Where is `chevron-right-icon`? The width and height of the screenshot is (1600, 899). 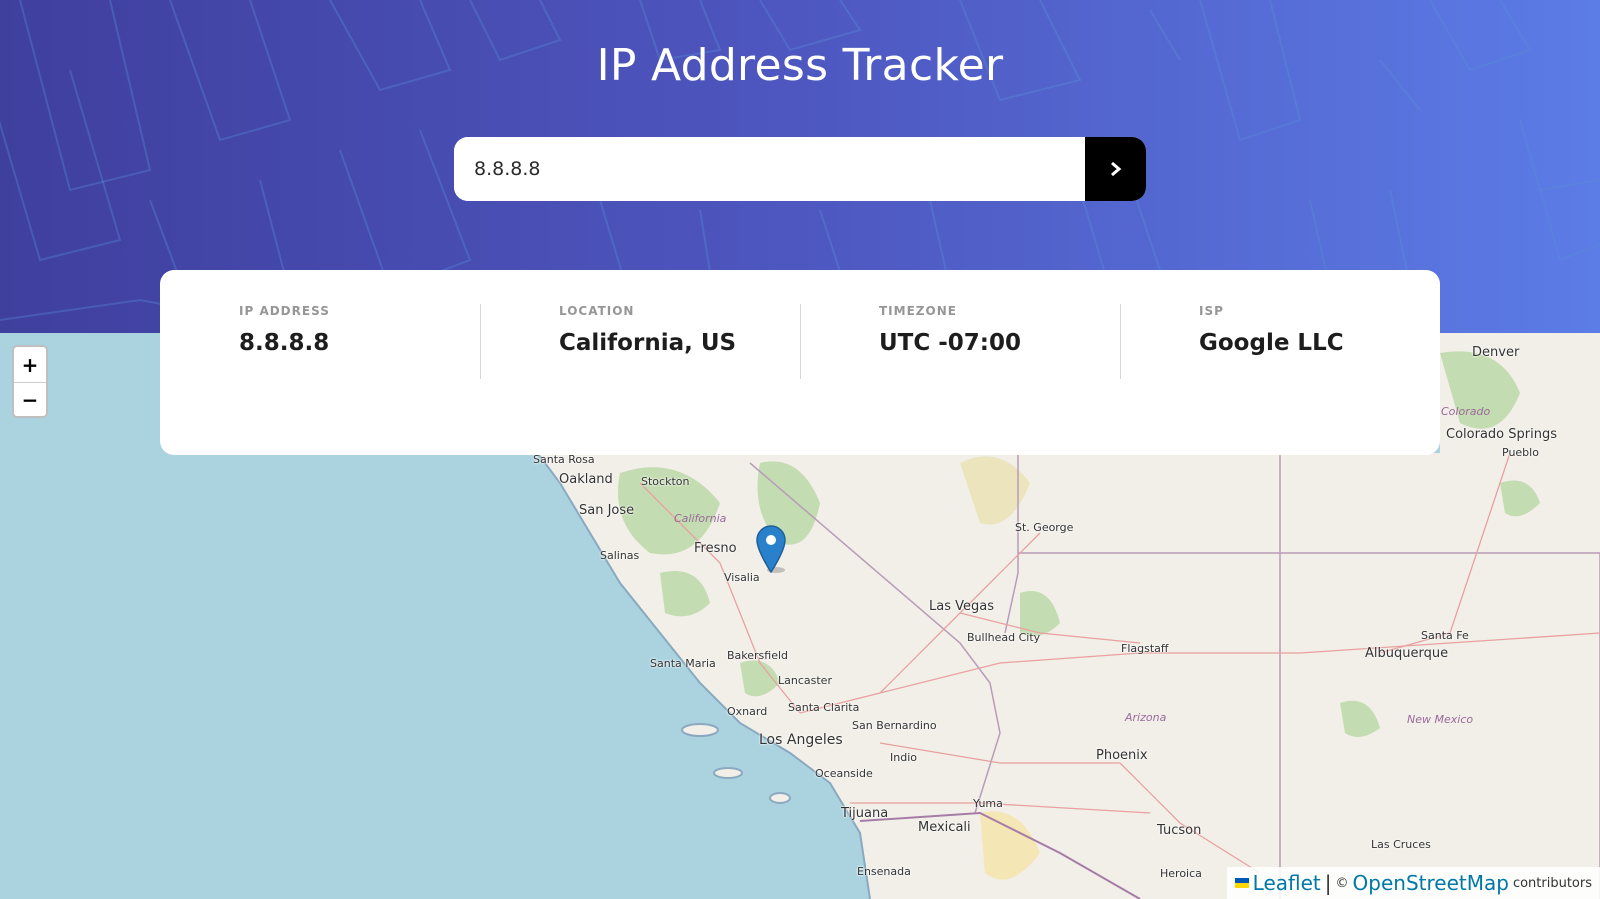
chevron-right-icon is located at coordinates (1115, 169).